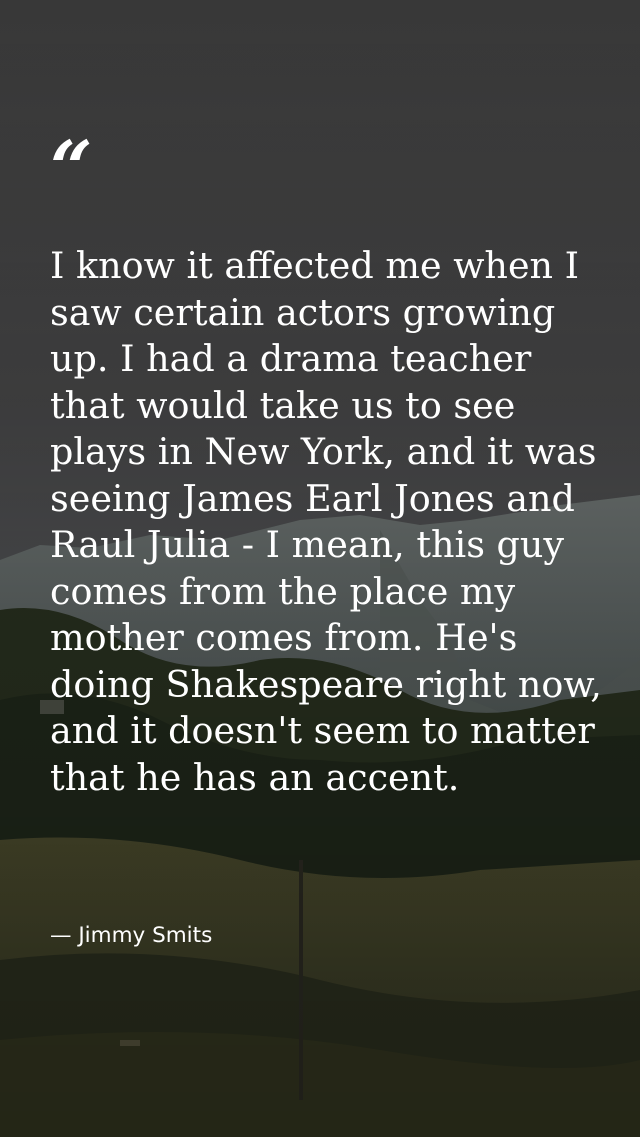  Describe the element at coordinates (71, 169) in the screenshot. I see `quote-mark-icon: “` at that location.